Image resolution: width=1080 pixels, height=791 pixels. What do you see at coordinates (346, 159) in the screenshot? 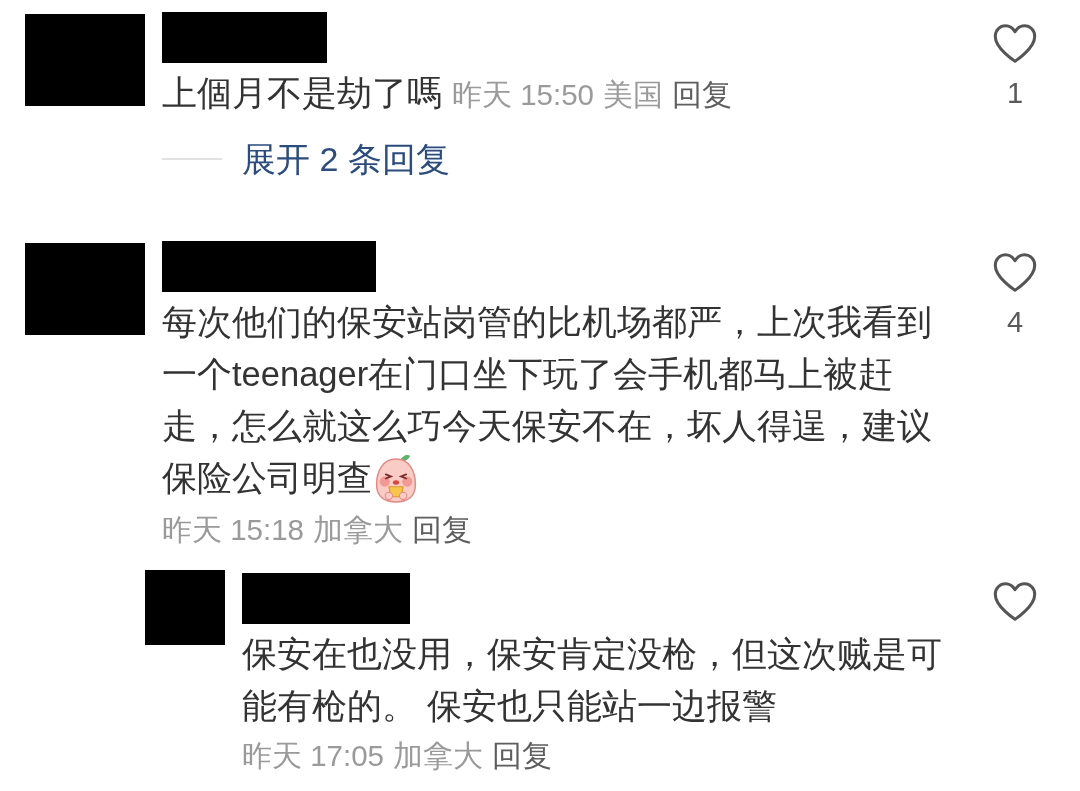
I see `expand-replies-link: 展开 2 条回复` at bounding box center [346, 159].